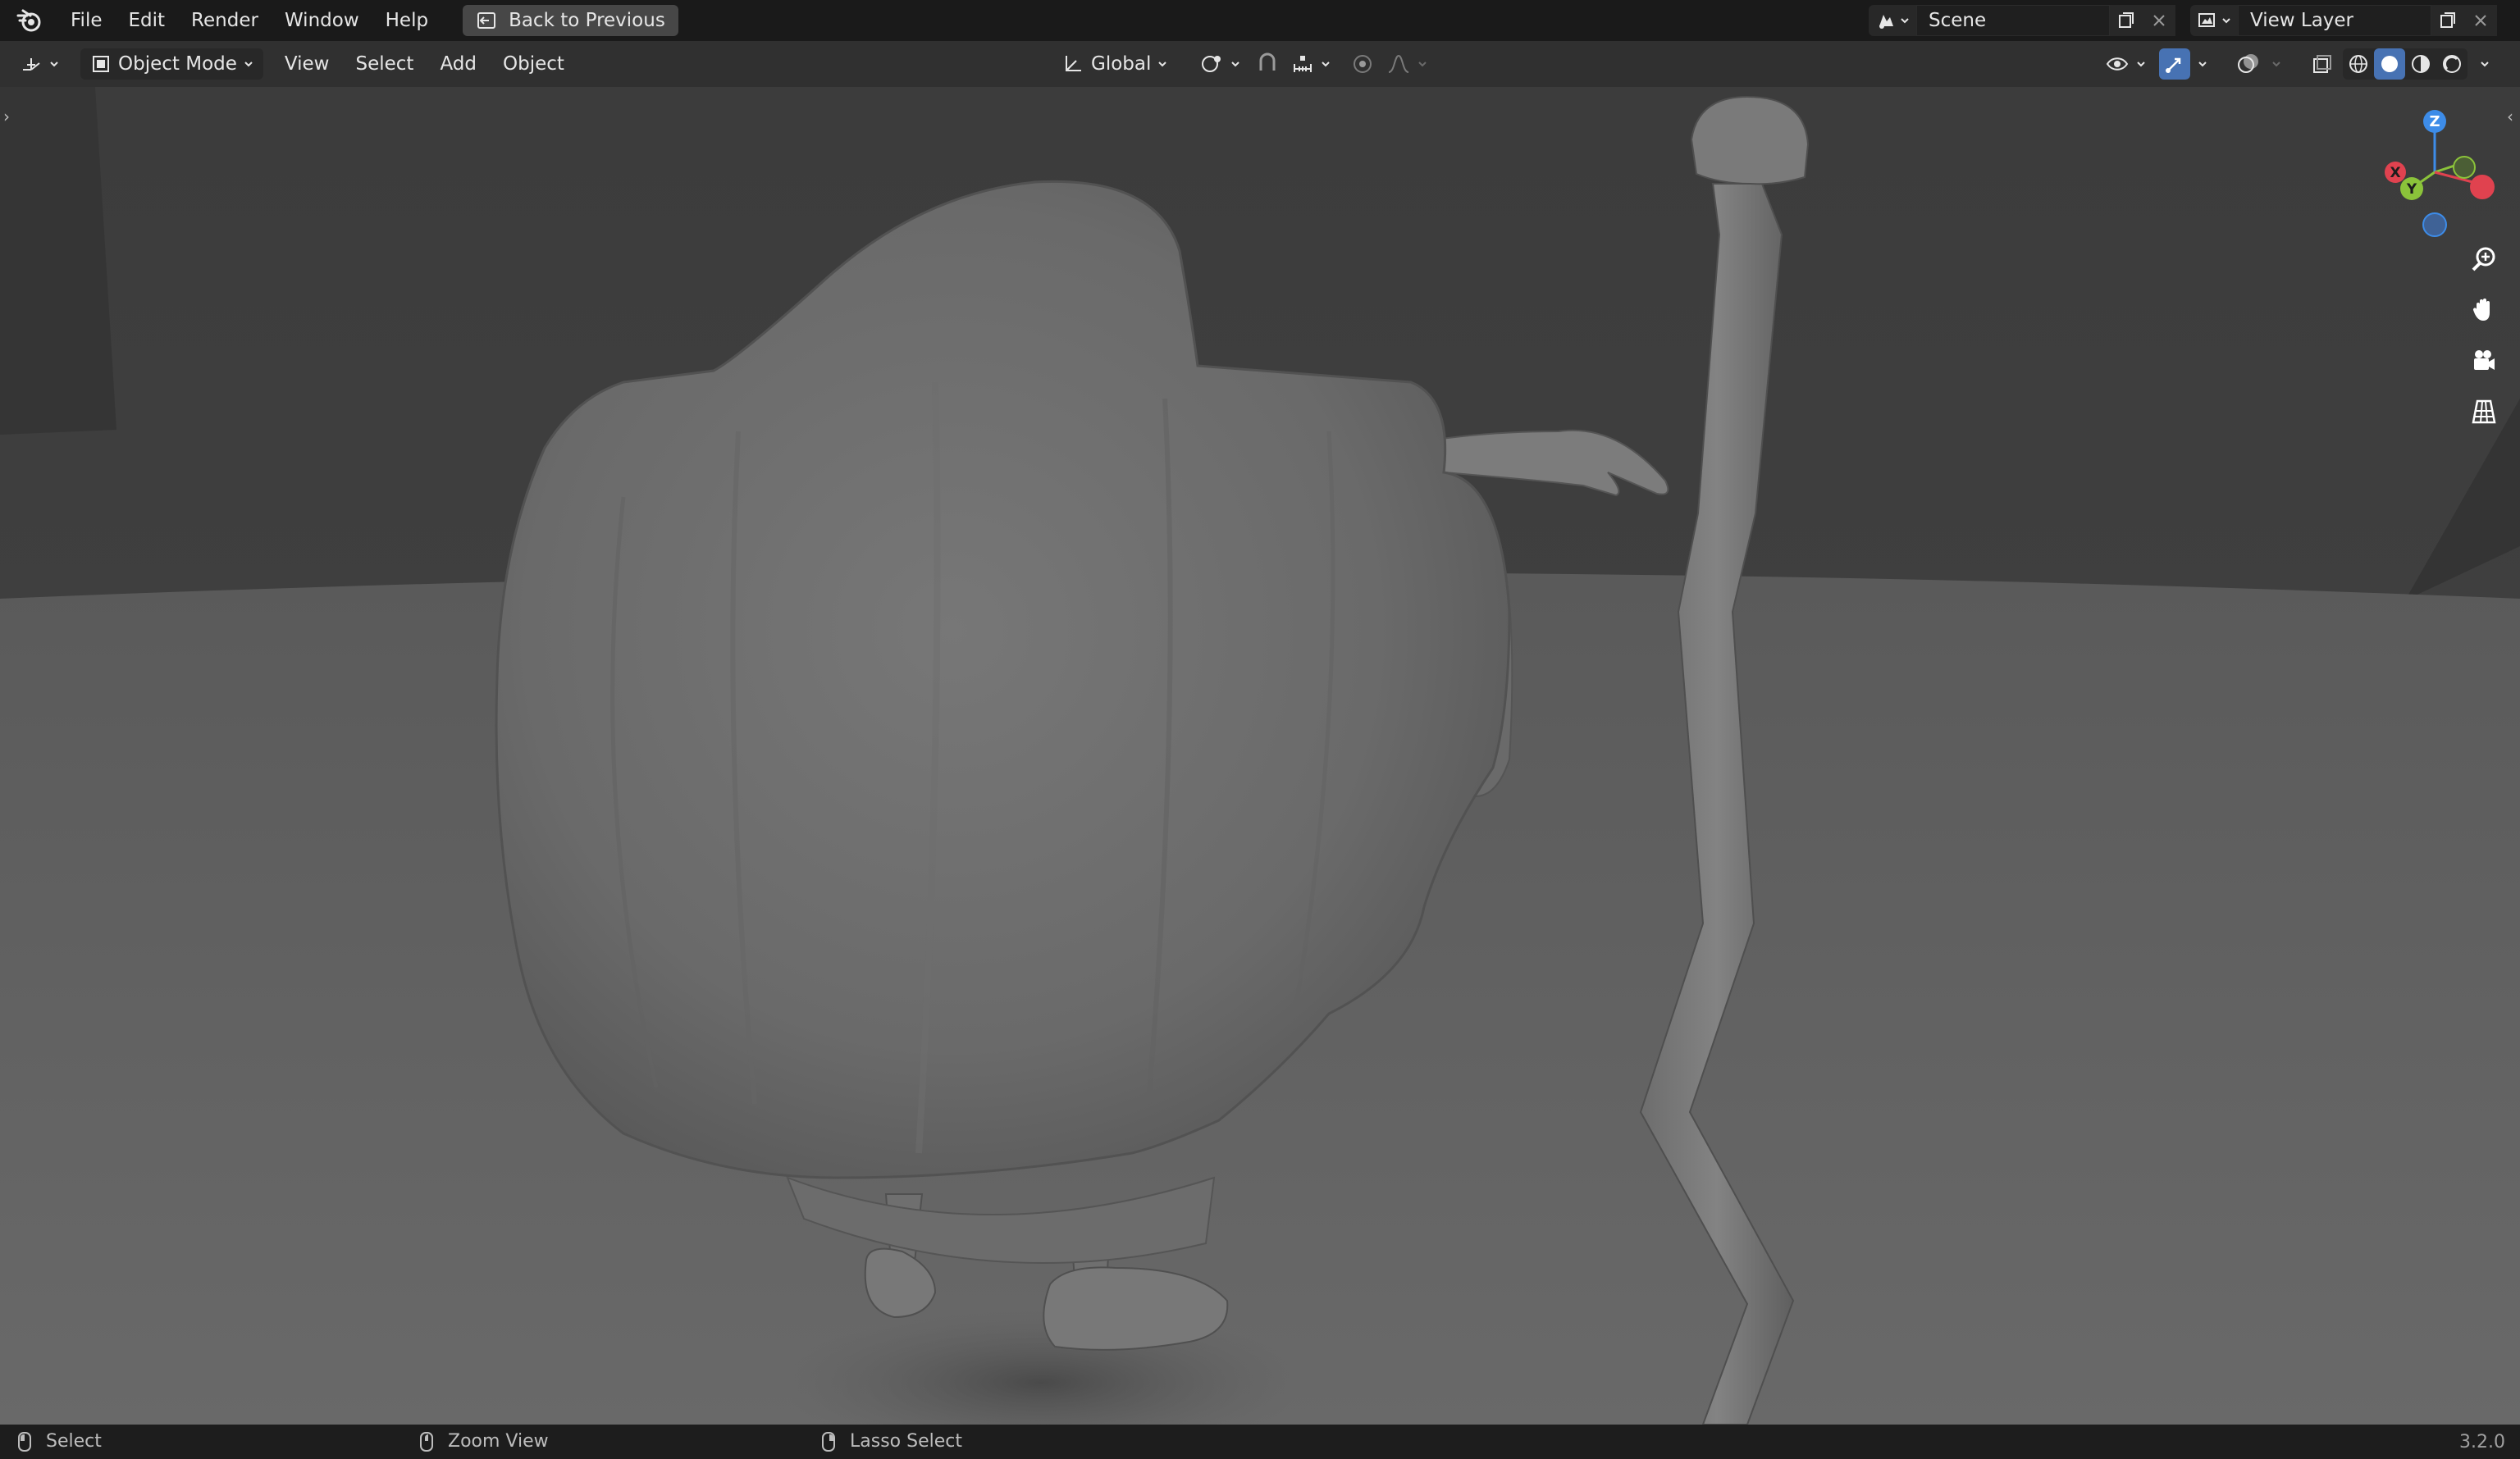  I want to click on wireframe-shading-icon, so click(2358, 64).